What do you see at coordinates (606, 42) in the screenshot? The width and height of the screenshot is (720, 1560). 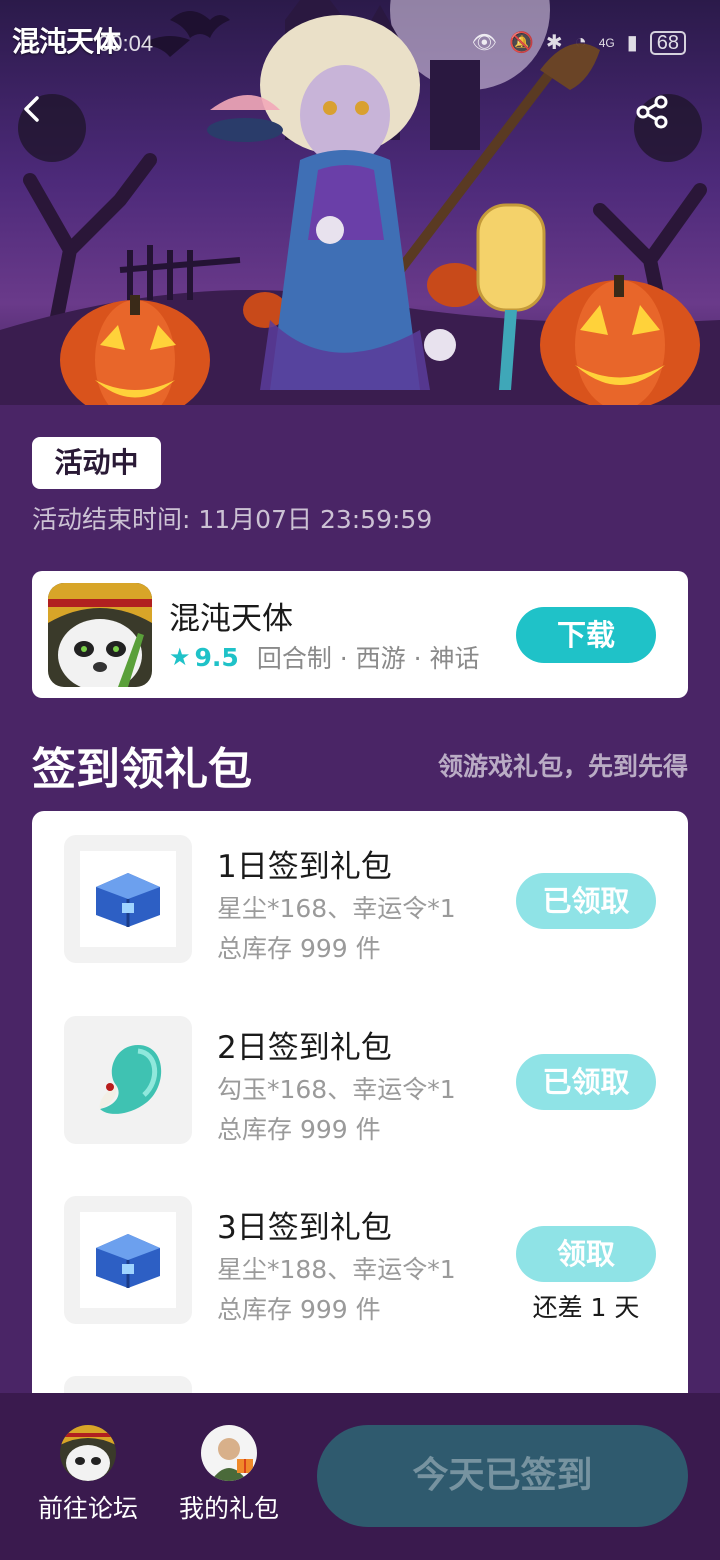 I see `network-label: 4G` at bounding box center [606, 42].